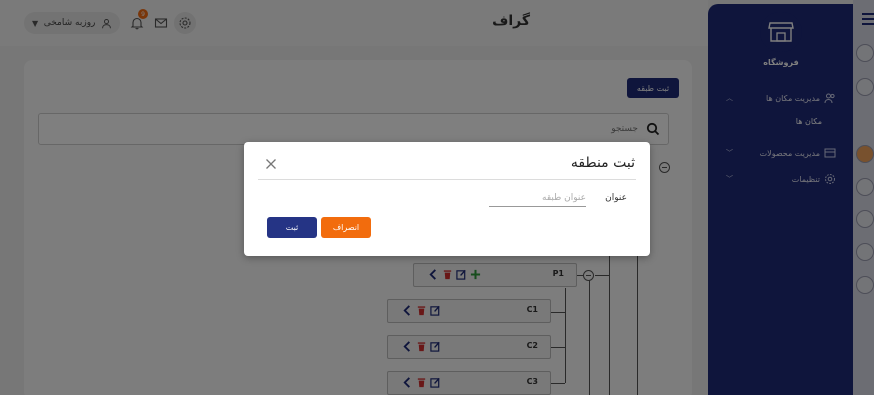 This screenshot has height=395, width=874. Describe the element at coordinates (537, 198) in the screenshot. I see `title-input` at that location.